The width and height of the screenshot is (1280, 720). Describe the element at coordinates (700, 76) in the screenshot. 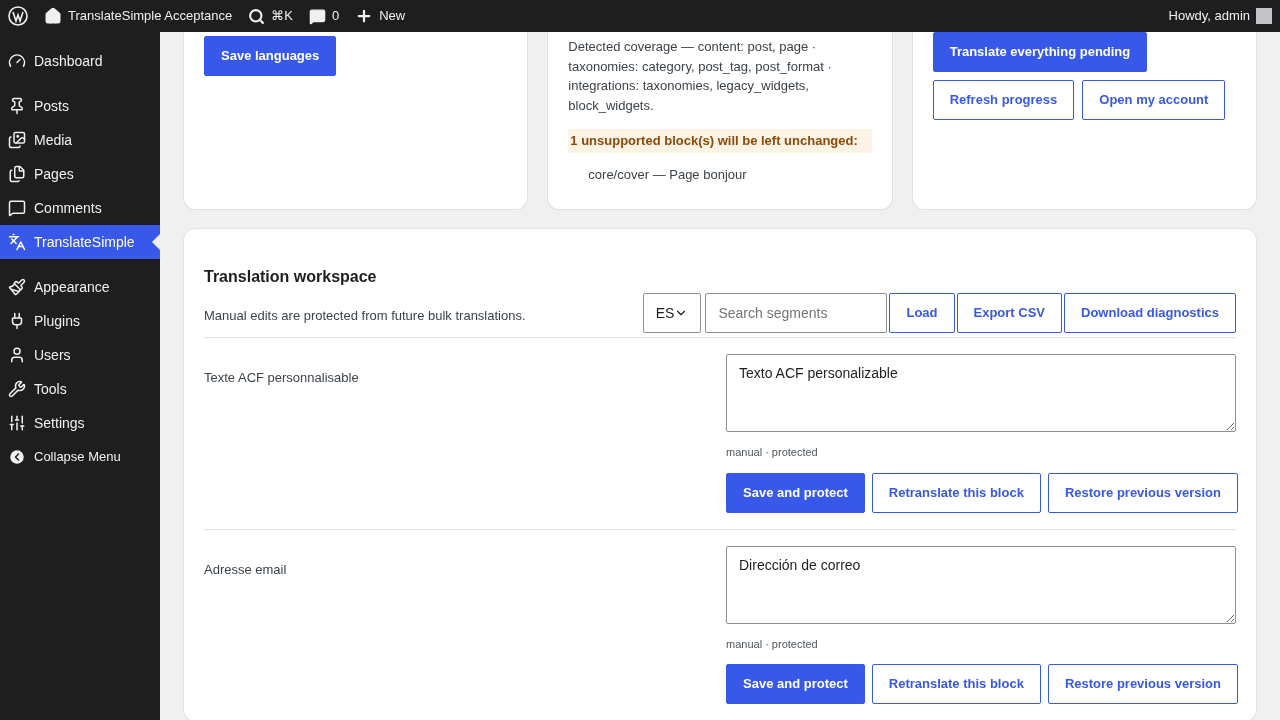

I see `coverage-text: Detected coverage — content: post, page · taxonomies: category, post_tag, post_format · integrations: taxonomies, legacy_widgets, block_widgets.` at that location.